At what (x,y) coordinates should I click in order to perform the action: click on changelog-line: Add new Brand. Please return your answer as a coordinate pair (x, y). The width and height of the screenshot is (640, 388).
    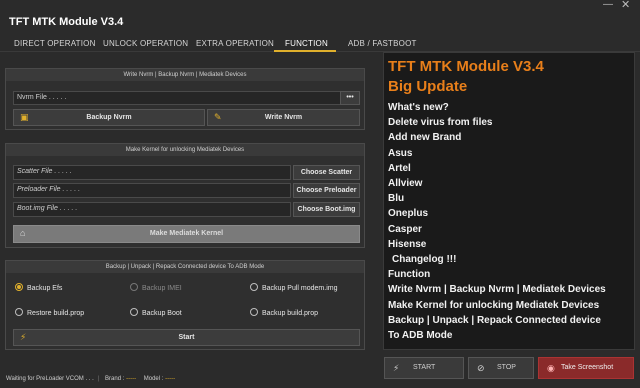
    Looking at the image, I should click on (425, 138).